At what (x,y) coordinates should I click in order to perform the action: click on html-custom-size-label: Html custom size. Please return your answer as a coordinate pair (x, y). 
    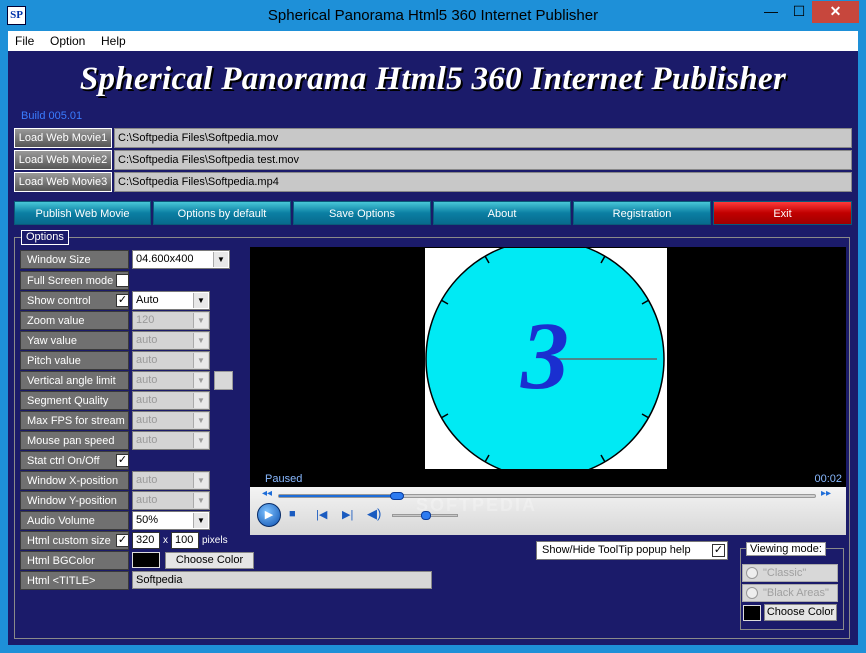
    Looking at the image, I should click on (74, 540).